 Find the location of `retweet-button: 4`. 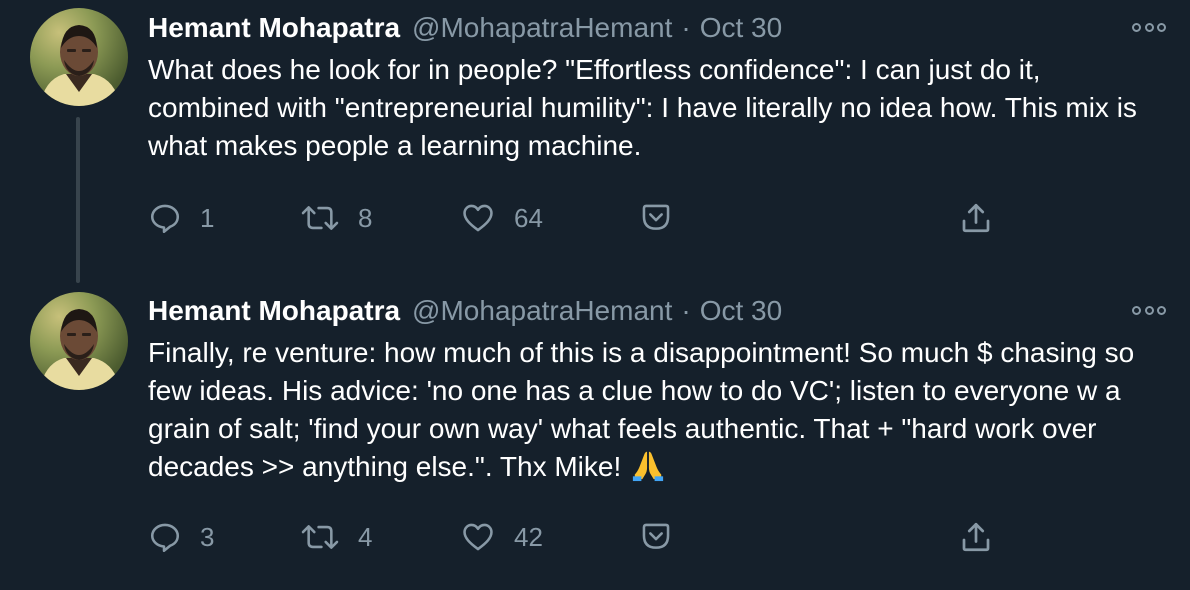

retweet-button: 4 is located at coordinates (336, 537).